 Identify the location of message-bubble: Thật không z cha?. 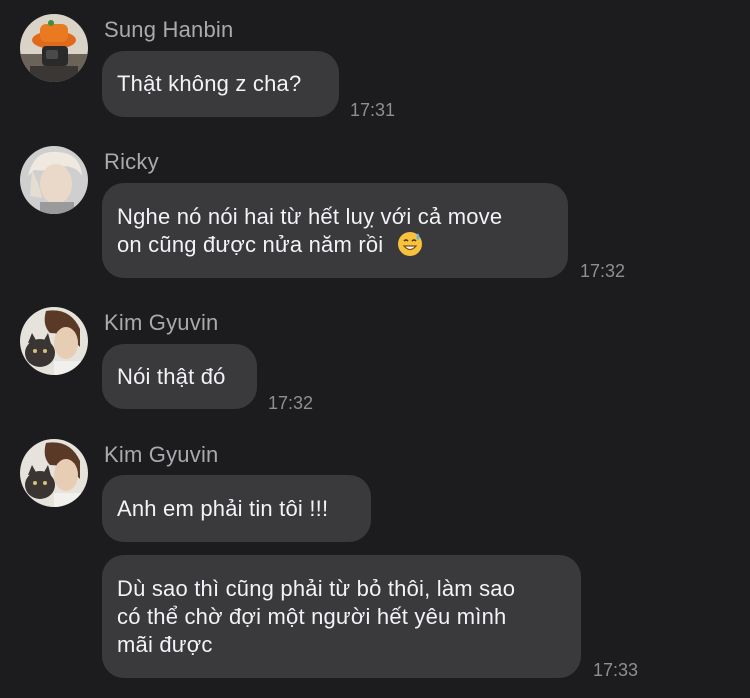
(220, 84).